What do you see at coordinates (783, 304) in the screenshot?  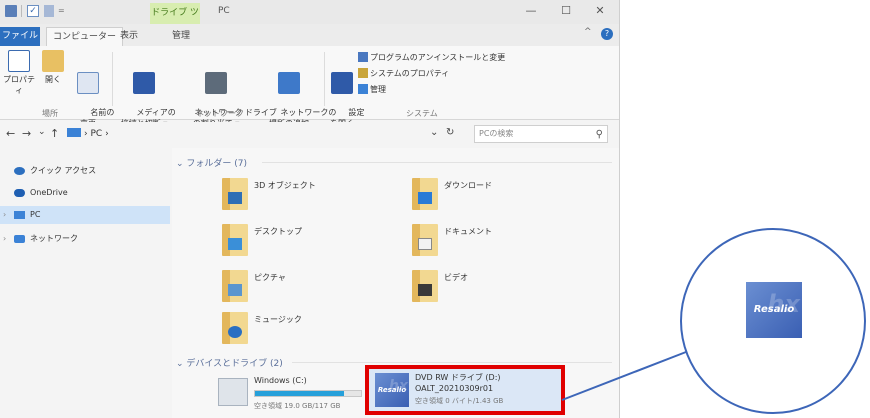 I see `resalio-mark: hx` at bounding box center [783, 304].